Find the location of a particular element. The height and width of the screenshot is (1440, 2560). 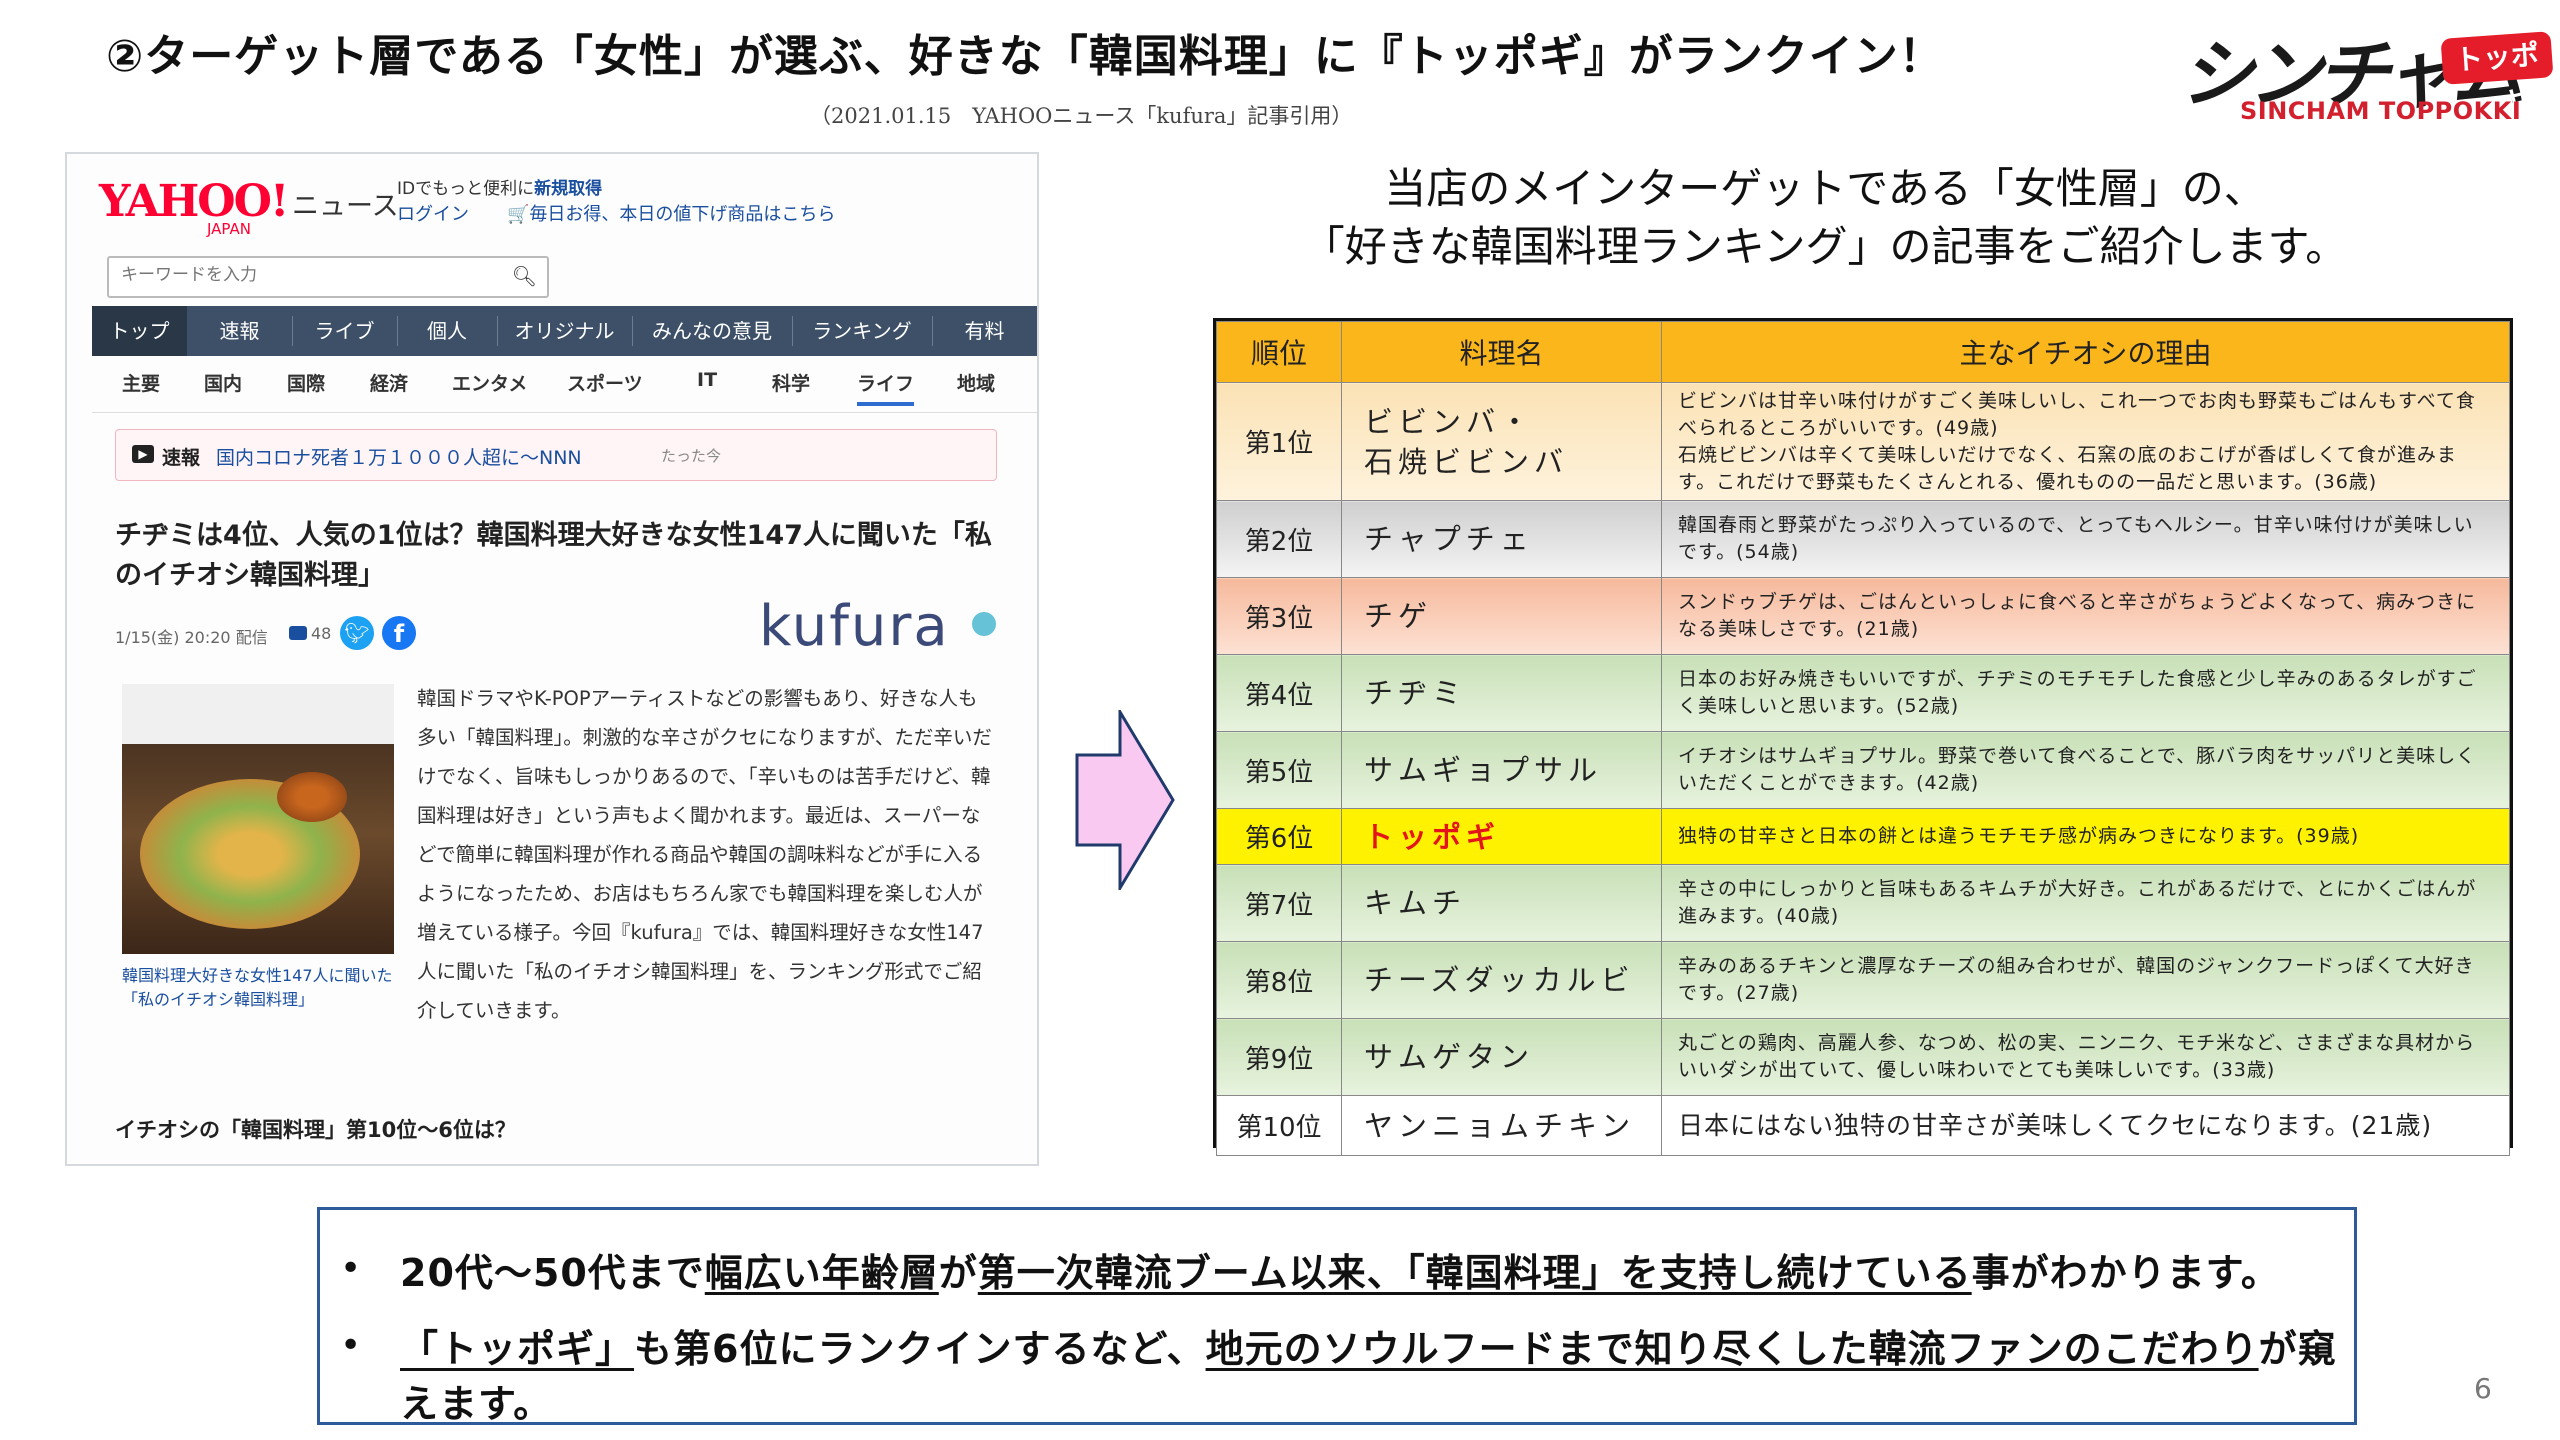

subnav-domestic: 国内 is located at coordinates (223, 382).